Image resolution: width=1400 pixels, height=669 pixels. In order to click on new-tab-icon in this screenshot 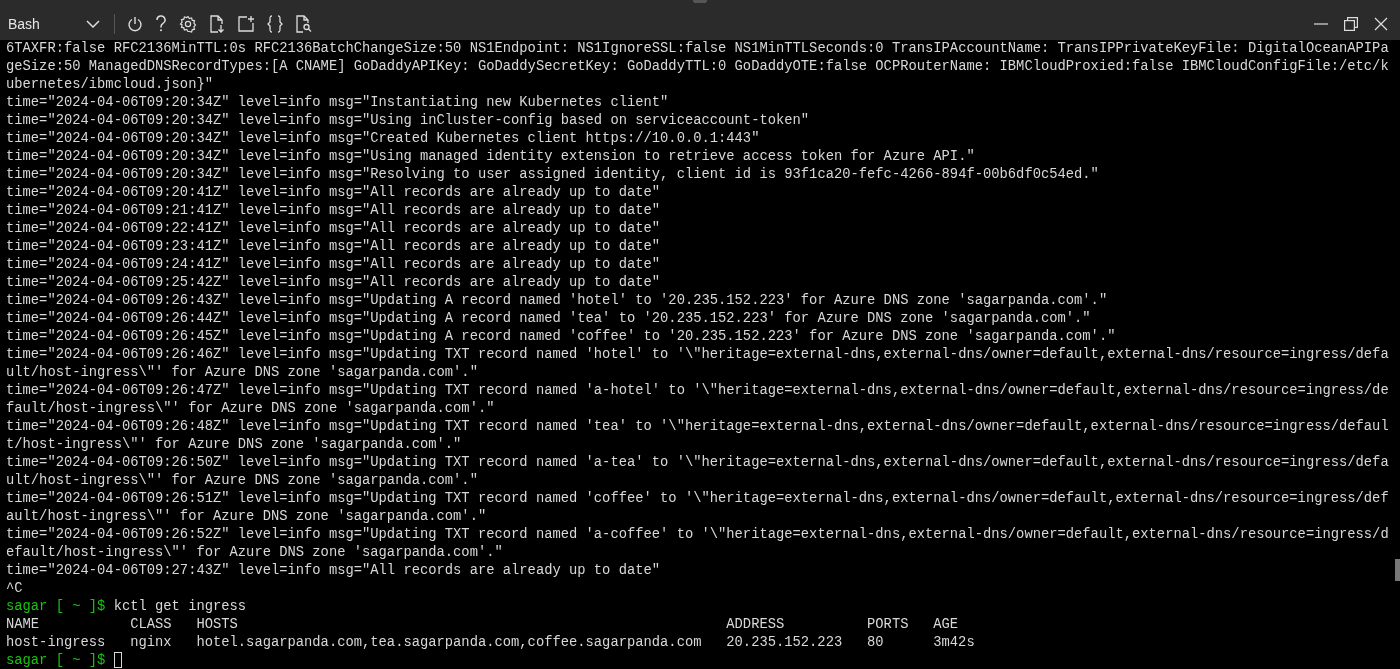, I will do `click(245, 23)`.